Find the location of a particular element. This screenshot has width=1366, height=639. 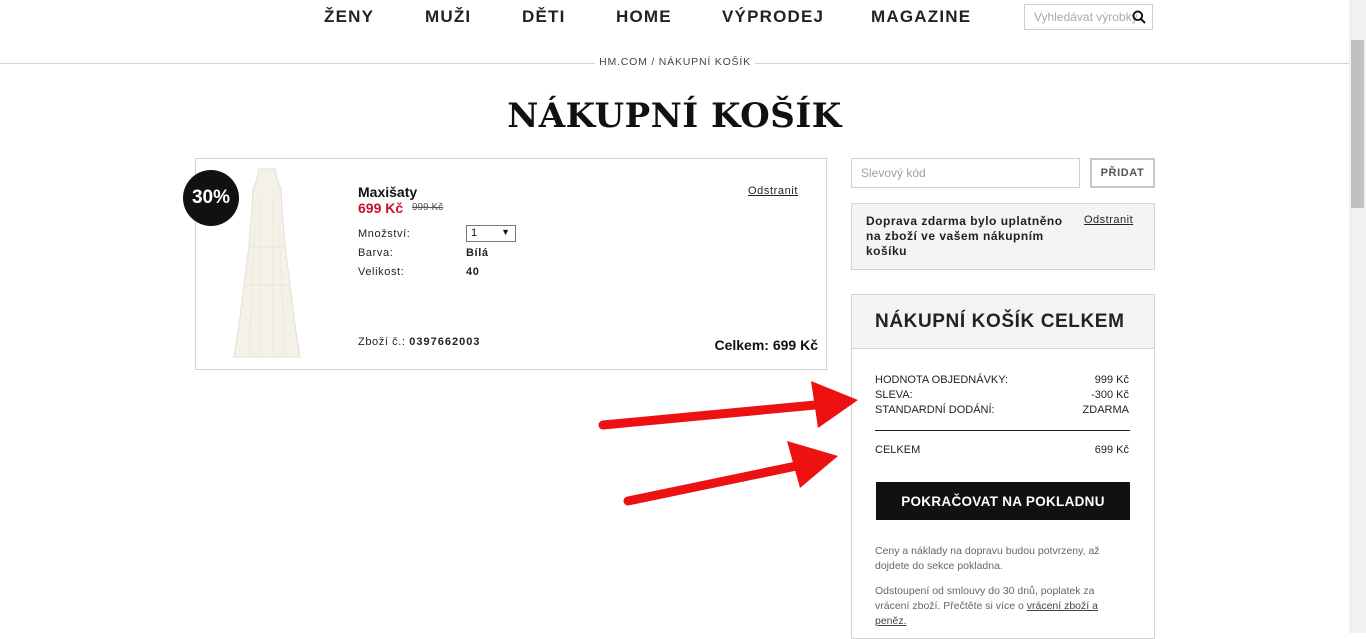

chevron-down-icon: ▼ is located at coordinates (505, 232).